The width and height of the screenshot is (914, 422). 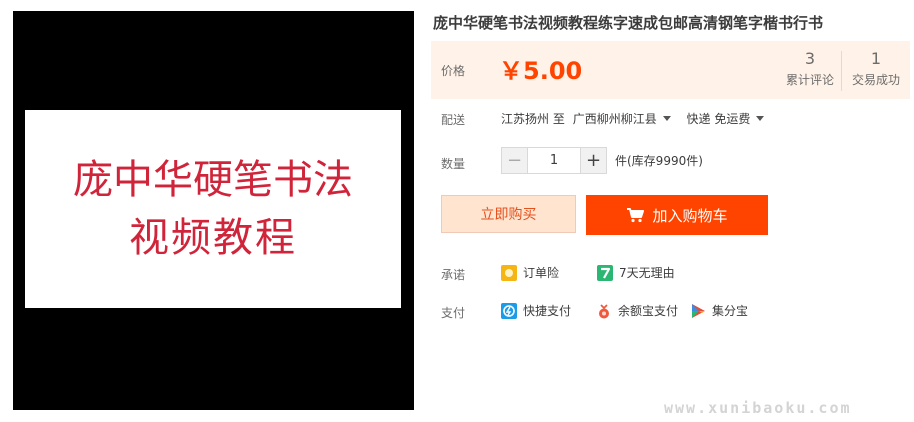 I want to click on quantity-input, so click(x=554, y=160).